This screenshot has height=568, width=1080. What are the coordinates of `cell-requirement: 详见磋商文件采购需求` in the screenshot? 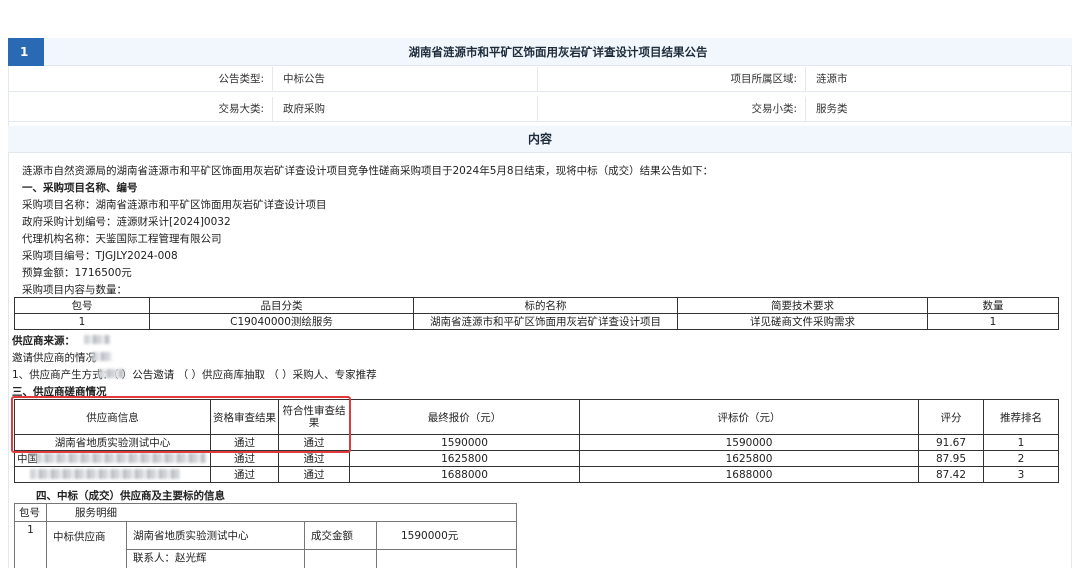 It's located at (802, 321).